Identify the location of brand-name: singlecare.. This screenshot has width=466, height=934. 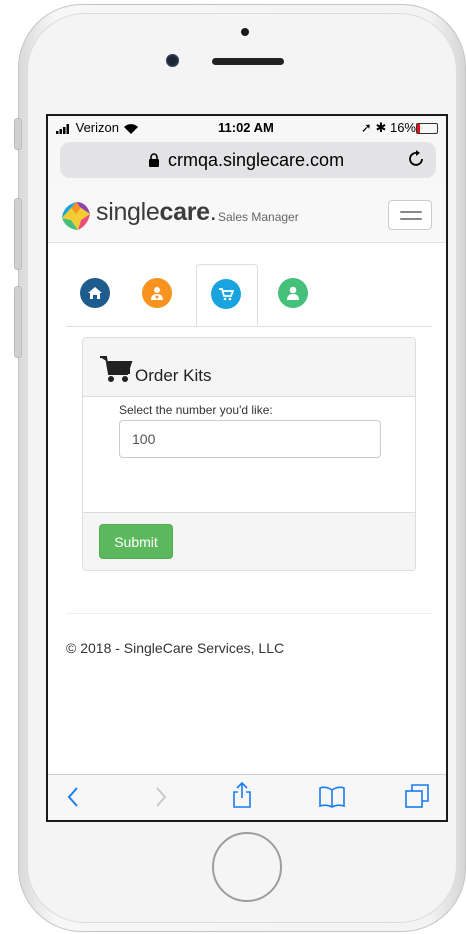
(156, 212).